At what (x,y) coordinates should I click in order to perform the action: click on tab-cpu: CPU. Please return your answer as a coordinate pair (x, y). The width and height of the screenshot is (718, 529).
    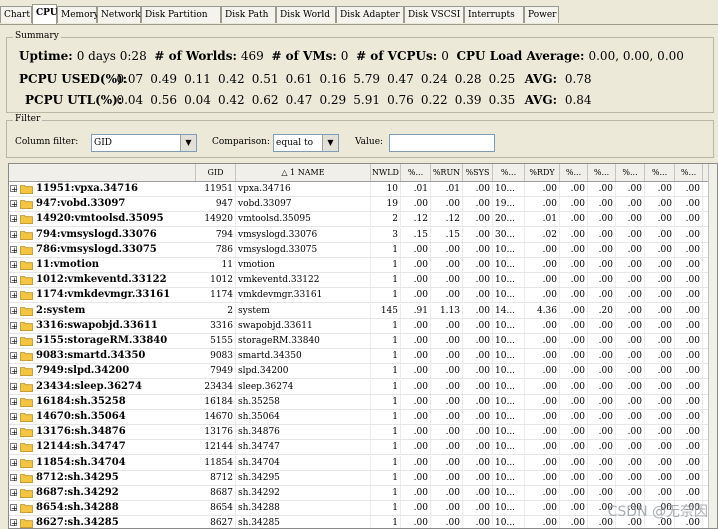
    Looking at the image, I should click on (45, 14).